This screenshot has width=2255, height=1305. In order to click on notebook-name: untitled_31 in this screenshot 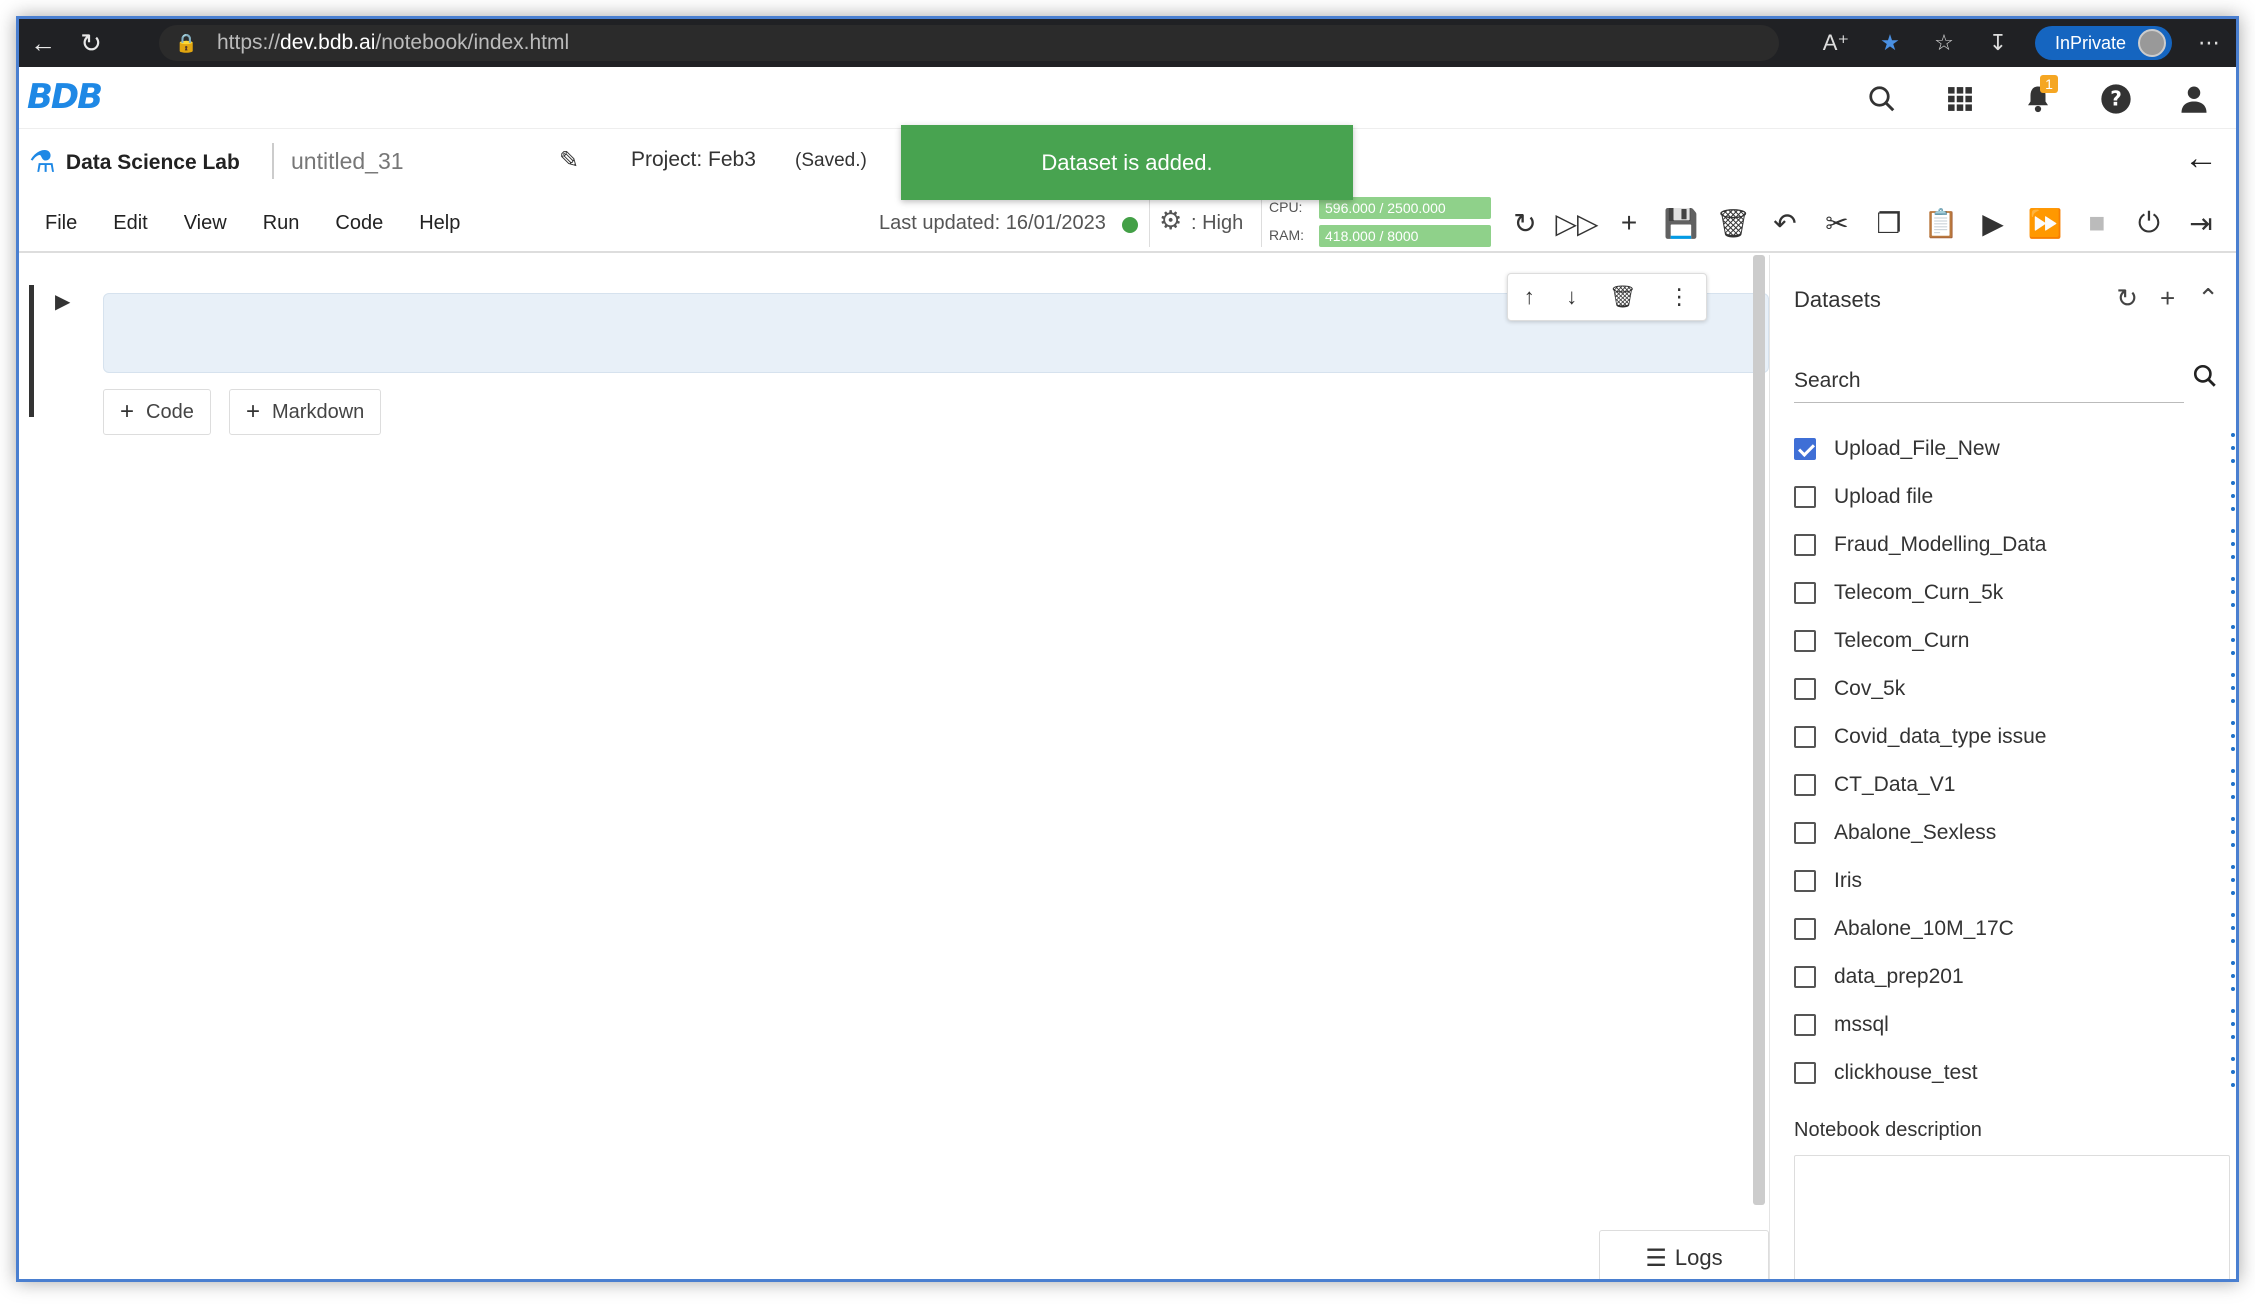, I will do `click(347, 161)`.